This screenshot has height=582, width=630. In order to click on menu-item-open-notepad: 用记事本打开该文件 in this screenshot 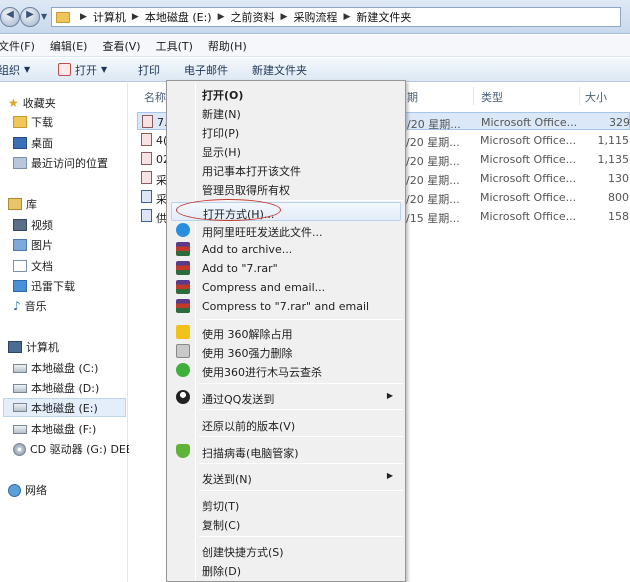, I will do `click(286, 169)`.